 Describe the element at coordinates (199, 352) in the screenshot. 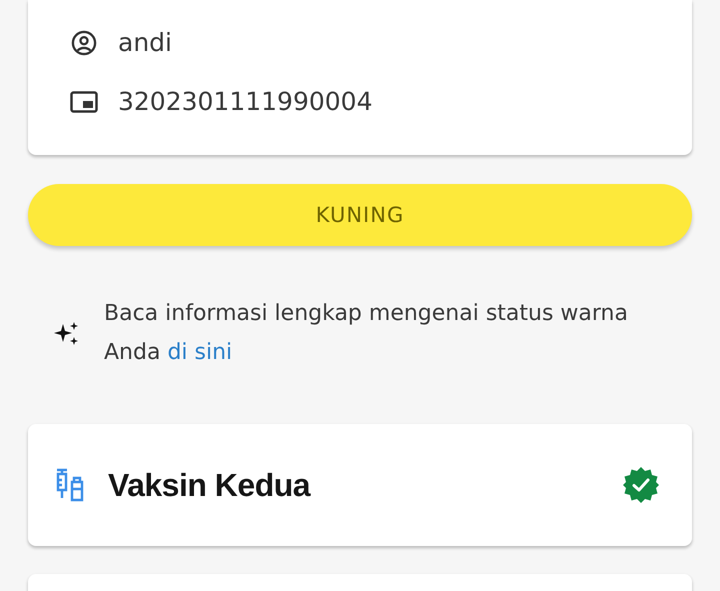

I see `info-link: di sini` at that location.